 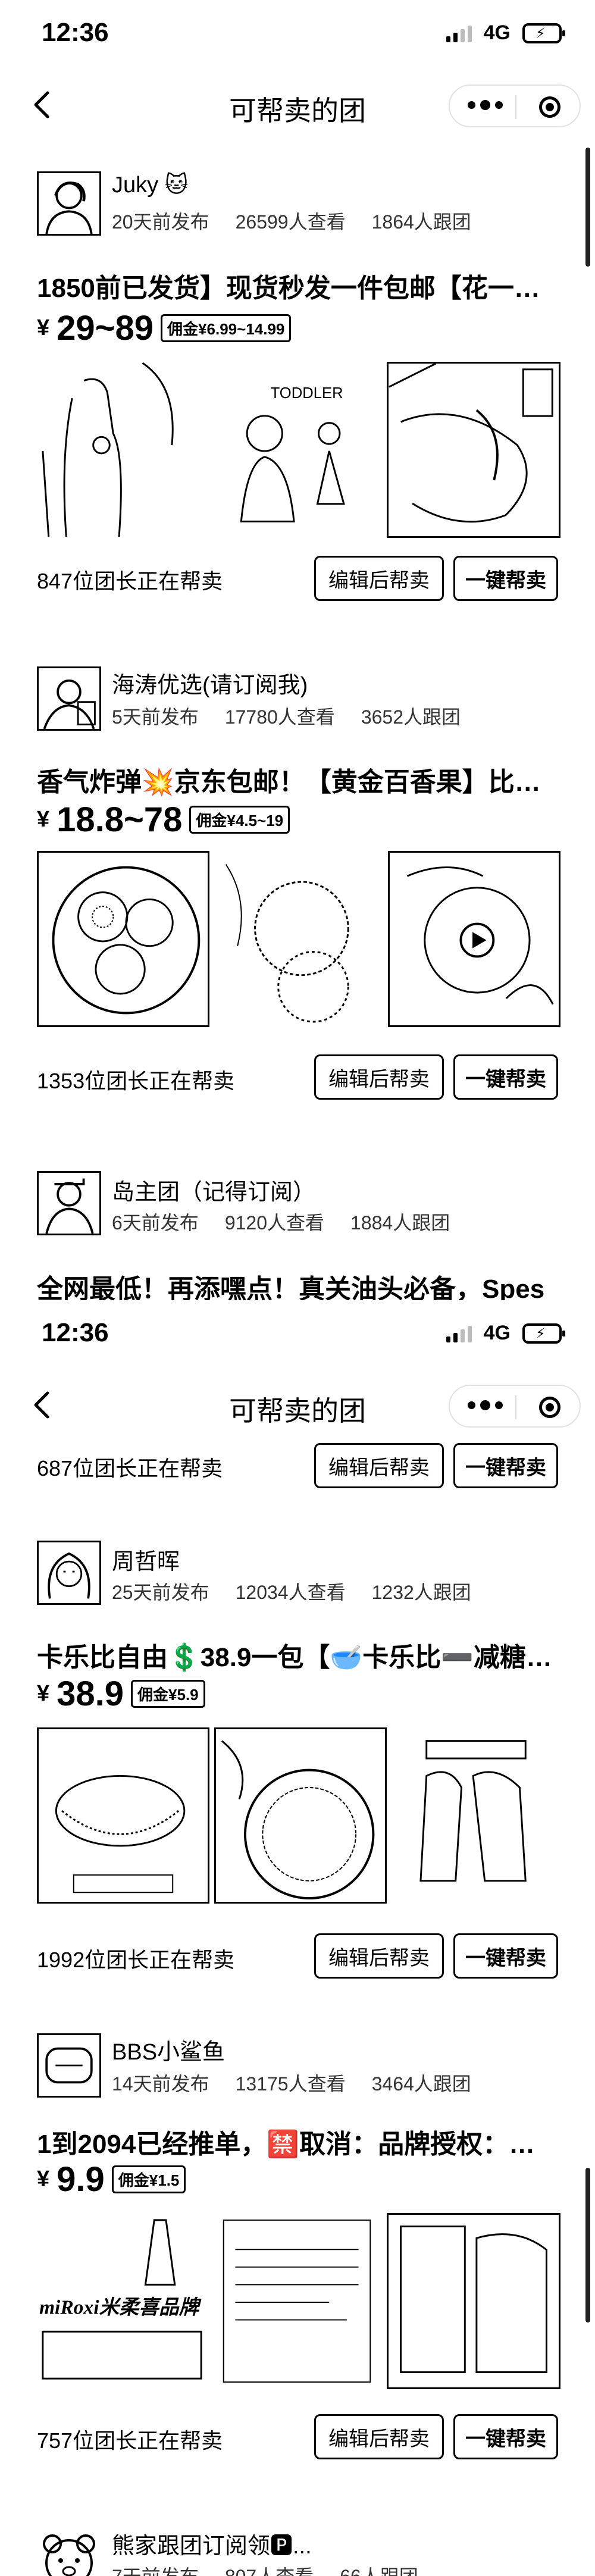 I want to click on image-caption: TODDLER, so click(x=307, y=393).